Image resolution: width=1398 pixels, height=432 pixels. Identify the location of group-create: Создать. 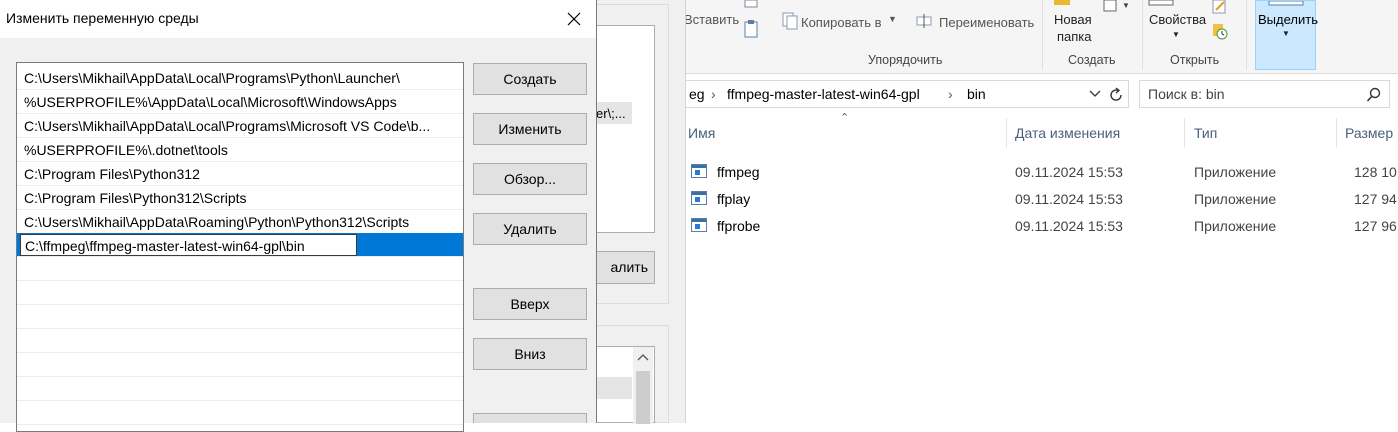
(1092, 60).